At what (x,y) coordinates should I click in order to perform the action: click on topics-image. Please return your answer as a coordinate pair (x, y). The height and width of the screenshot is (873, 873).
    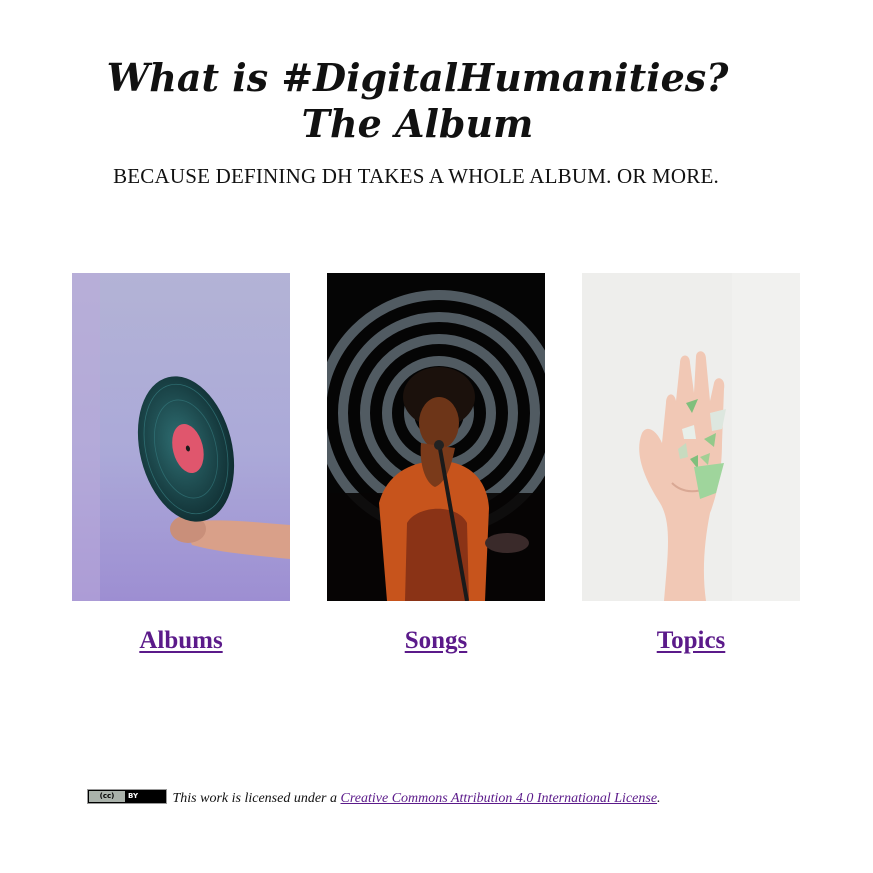
    Looking at the image, I should click on (691, 437).